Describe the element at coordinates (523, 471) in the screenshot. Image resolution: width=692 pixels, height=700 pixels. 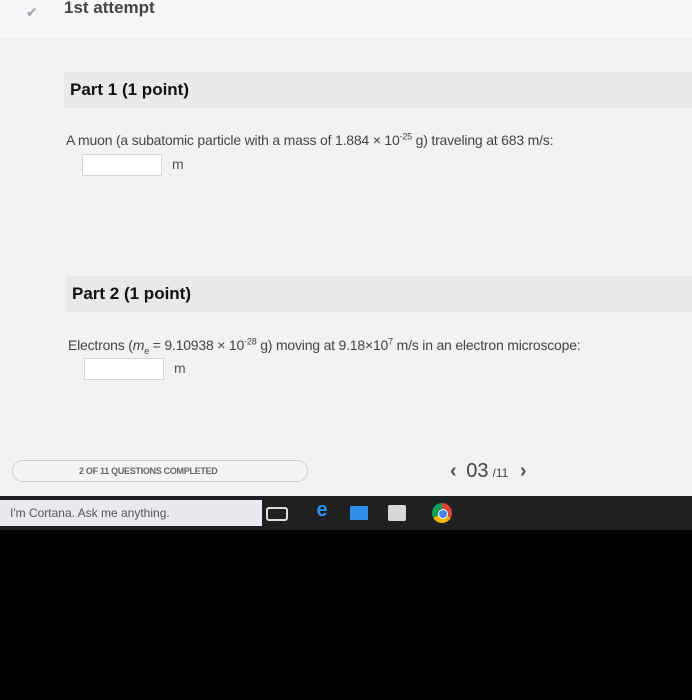
I see `next-question-button: ›` at that location.